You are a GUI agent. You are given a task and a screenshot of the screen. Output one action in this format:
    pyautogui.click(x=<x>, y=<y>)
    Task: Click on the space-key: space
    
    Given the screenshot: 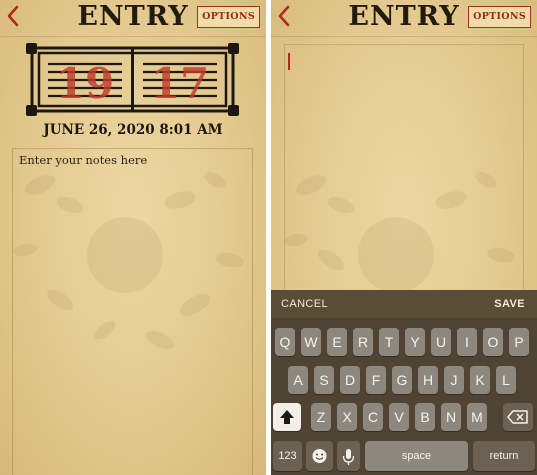 What is the action you would take?
    pyautogui.click(x=416, y=456)
    